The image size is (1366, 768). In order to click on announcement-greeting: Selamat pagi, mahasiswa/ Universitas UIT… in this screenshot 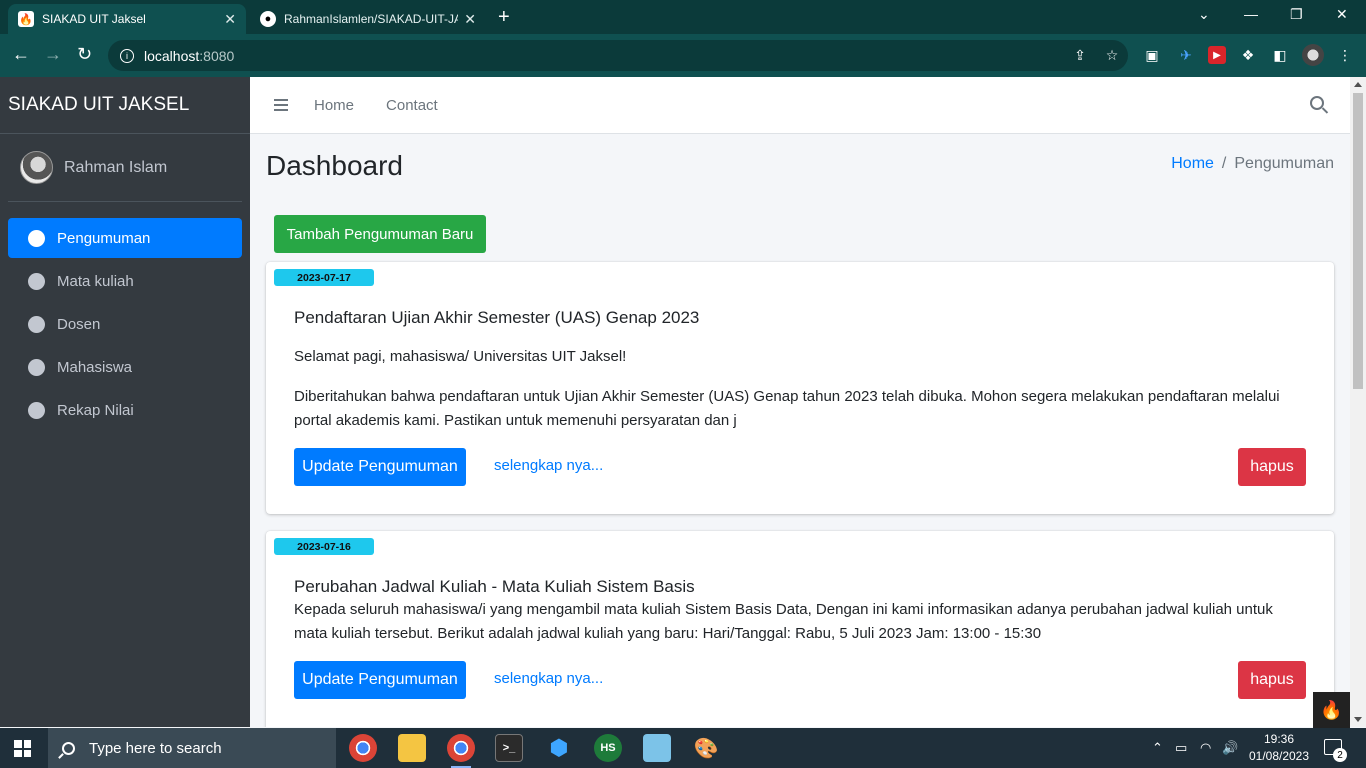, I will do `click(460, 356)`.